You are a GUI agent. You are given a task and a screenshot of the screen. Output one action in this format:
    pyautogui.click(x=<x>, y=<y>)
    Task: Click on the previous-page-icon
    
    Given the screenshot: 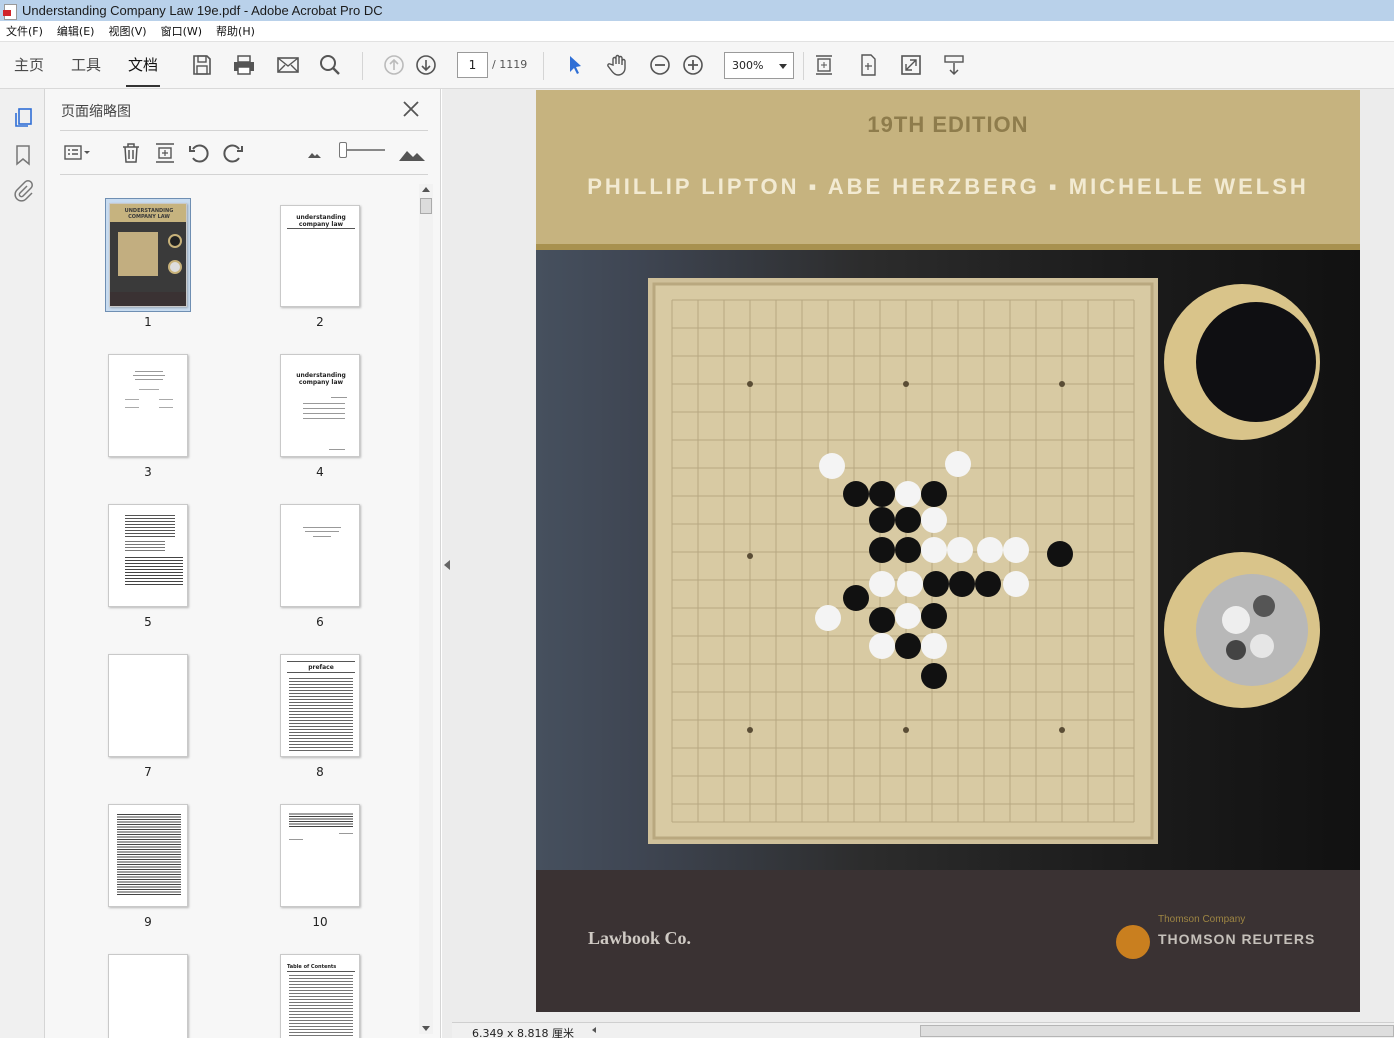 What is the action you would take?
    pyautogui.click(x=394, y=65)
    